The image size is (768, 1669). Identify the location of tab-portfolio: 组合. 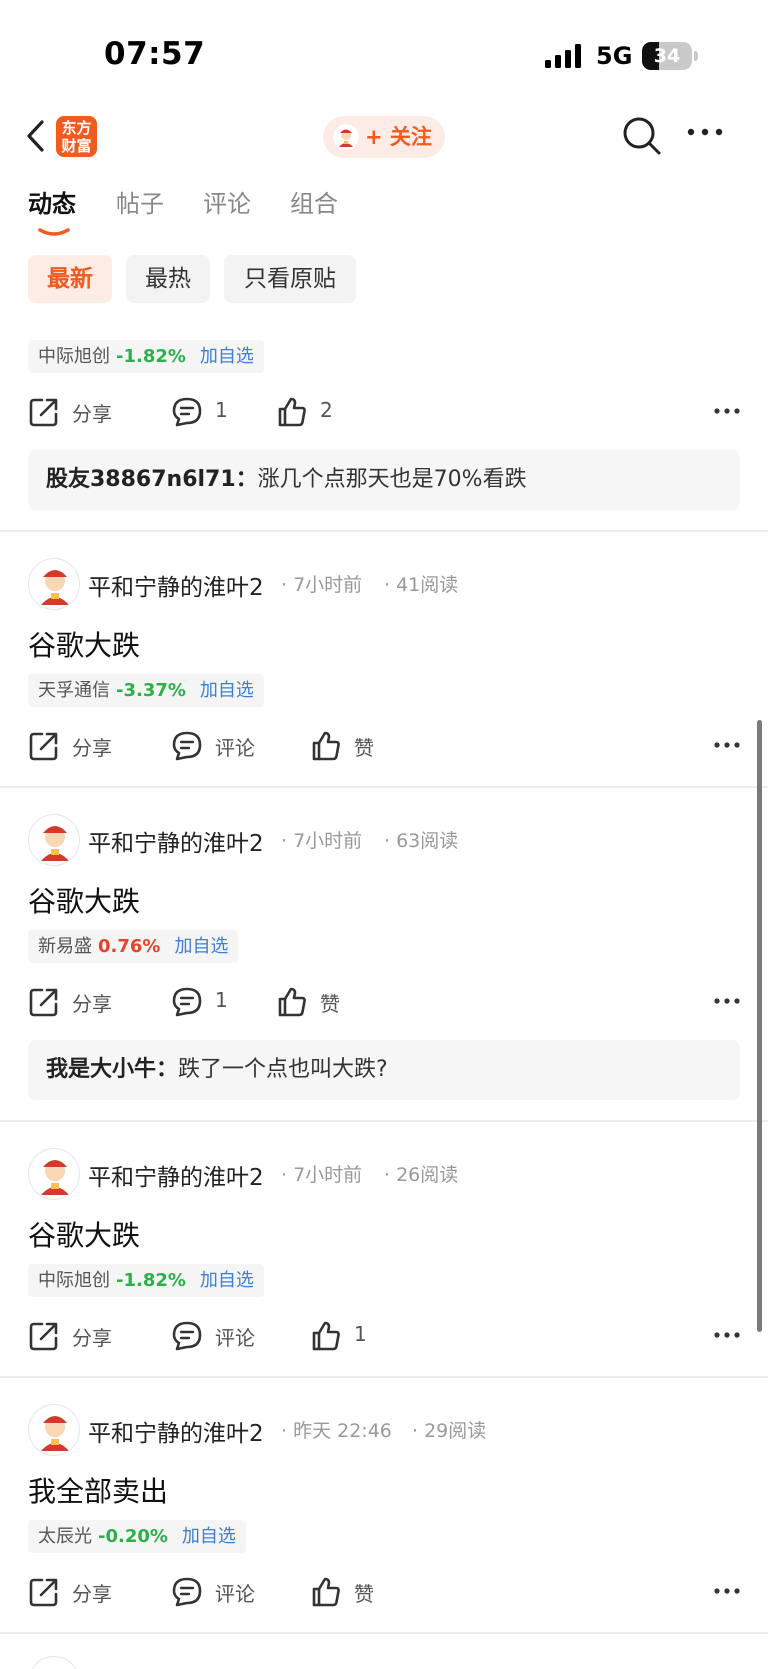
(314, 201).